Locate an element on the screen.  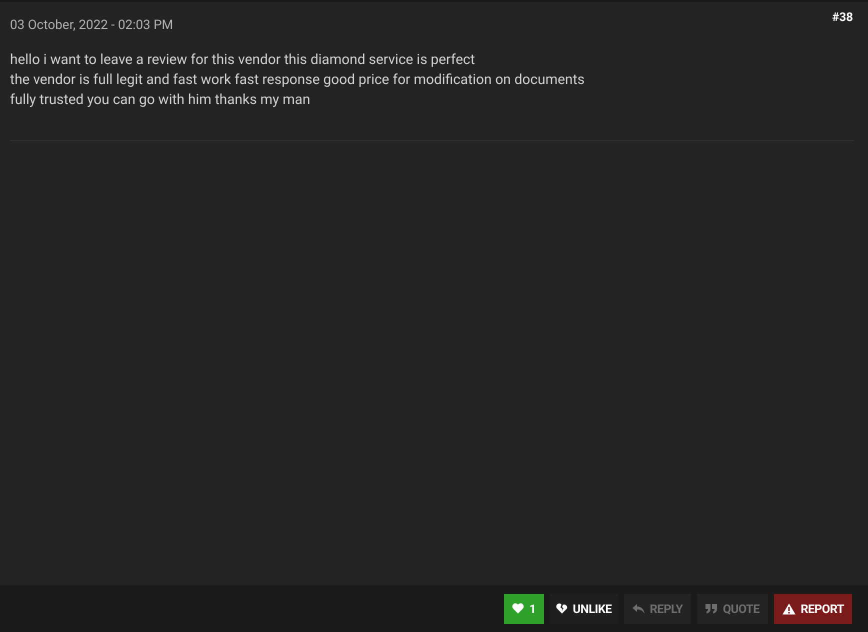
quote-icon is located at coordinates (711, 608).